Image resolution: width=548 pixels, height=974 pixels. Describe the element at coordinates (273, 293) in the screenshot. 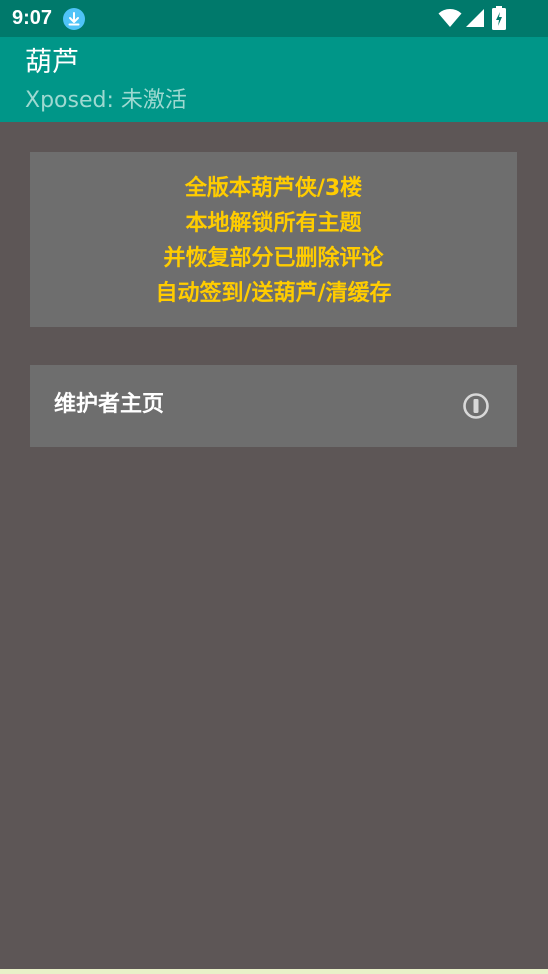

I see `feature-line-4: 自动签到/送葫芦/清缓存` at that location.